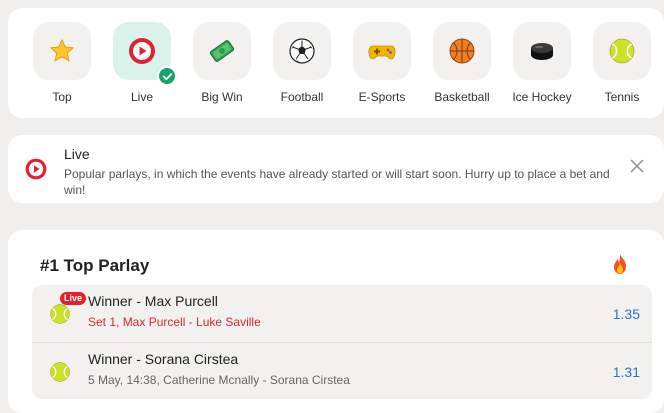 This screenshot has width=664, height=413. What do you see at coordinates (302, 97) in the screenshot?
I see `category-label: Football` at bounding box center [302, 97].